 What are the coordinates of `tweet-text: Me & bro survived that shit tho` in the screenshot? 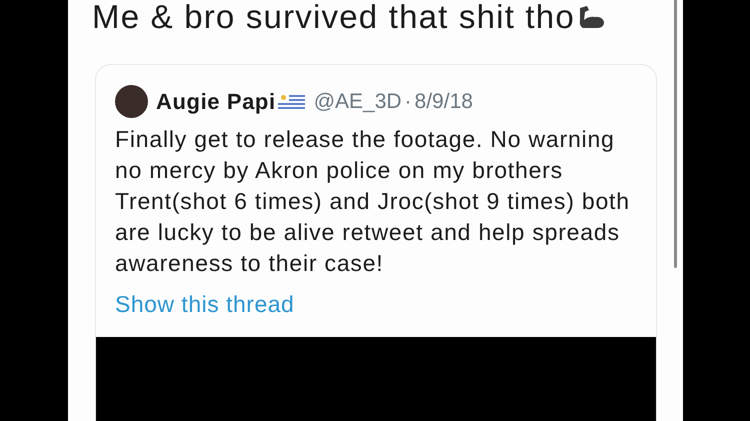 It's located at (333, 17).